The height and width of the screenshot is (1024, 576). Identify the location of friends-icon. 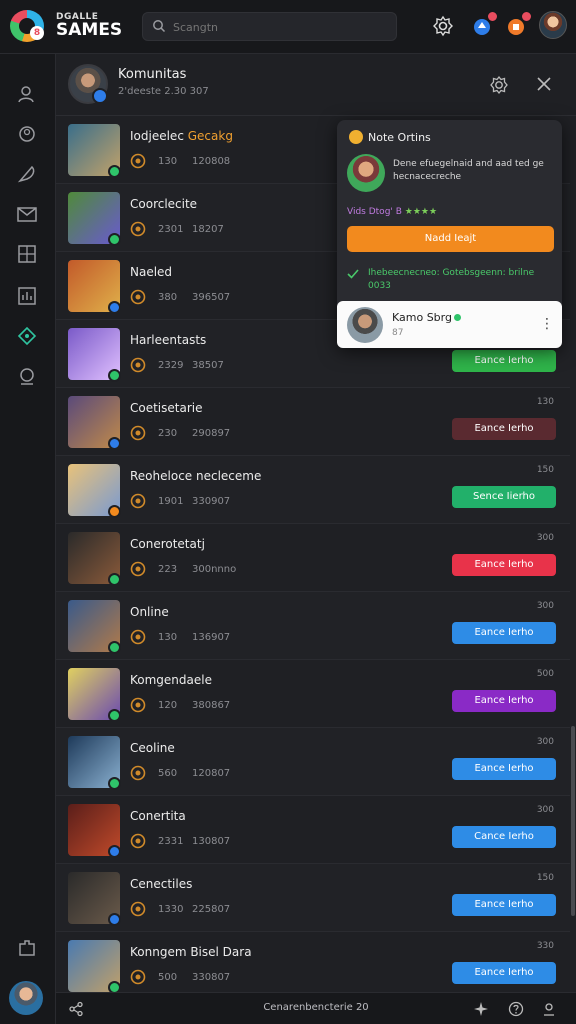
(27, 94).